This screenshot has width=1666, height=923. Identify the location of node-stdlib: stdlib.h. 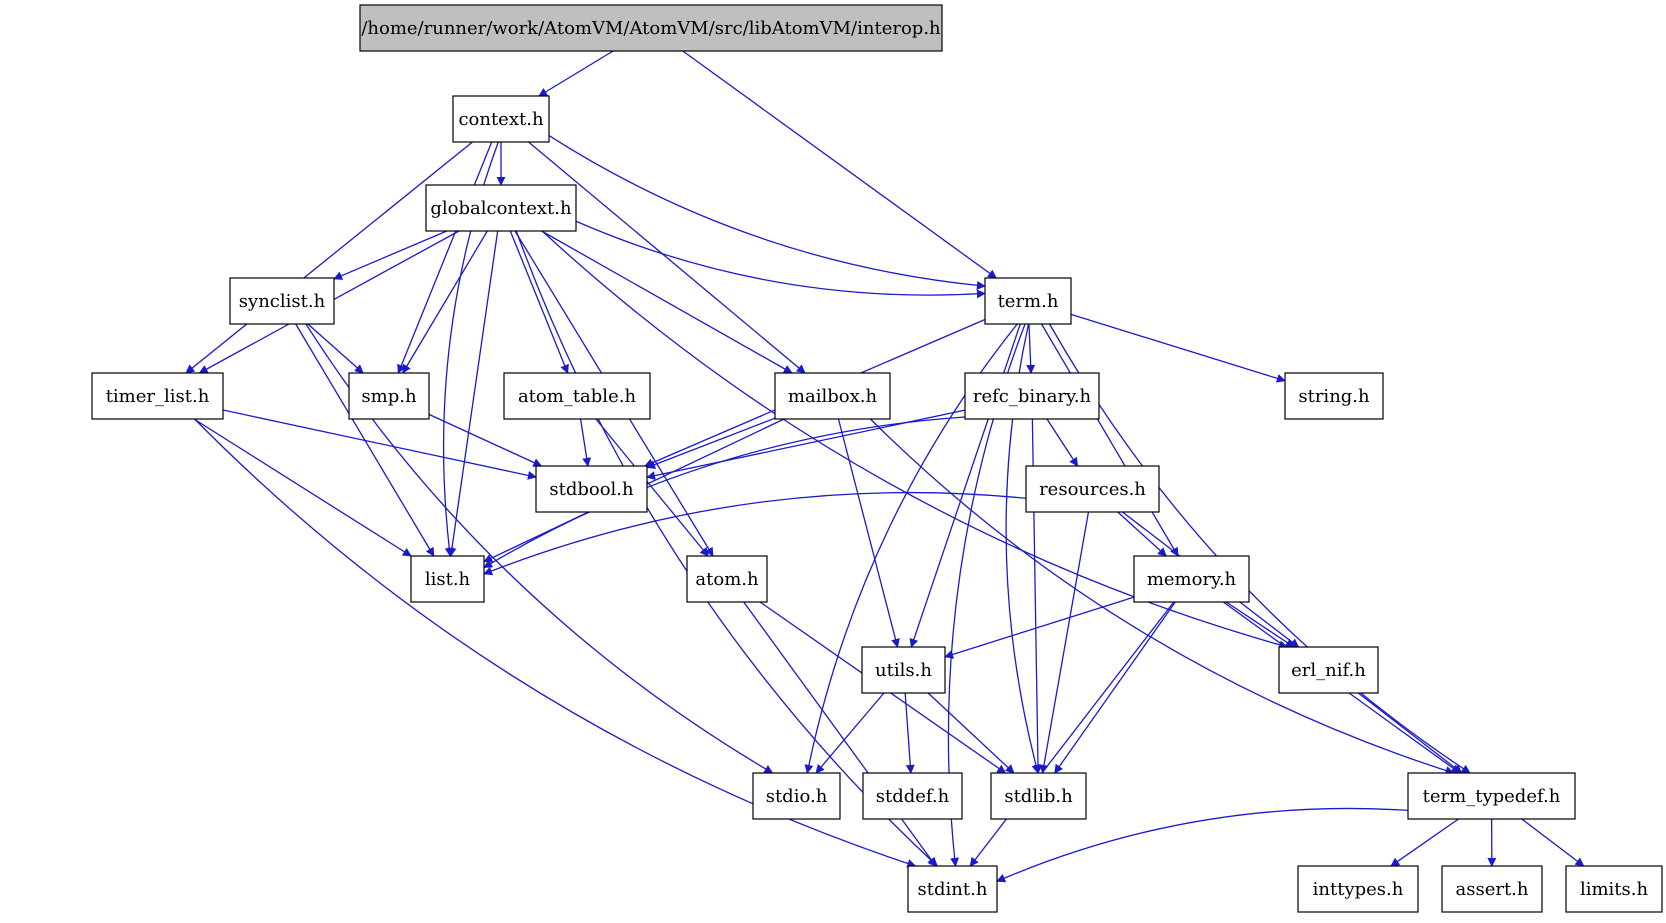
(1038, 796).